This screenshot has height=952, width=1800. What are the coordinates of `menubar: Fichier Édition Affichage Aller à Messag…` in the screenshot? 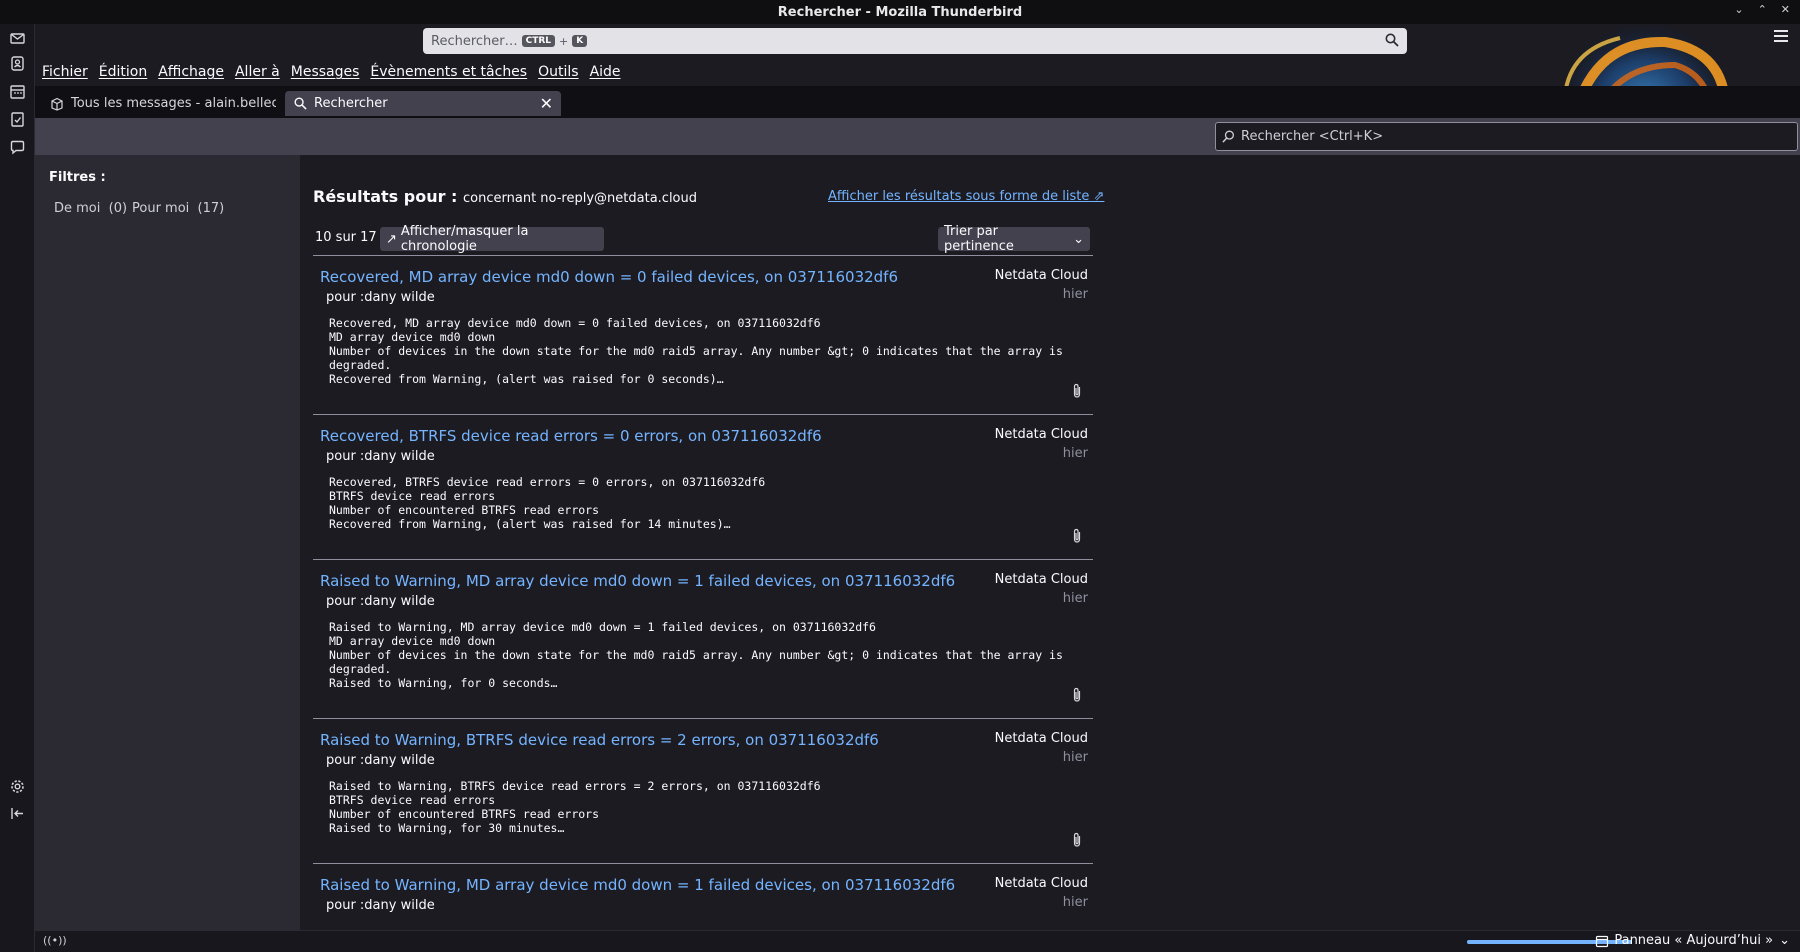 It's located at (333, 72).